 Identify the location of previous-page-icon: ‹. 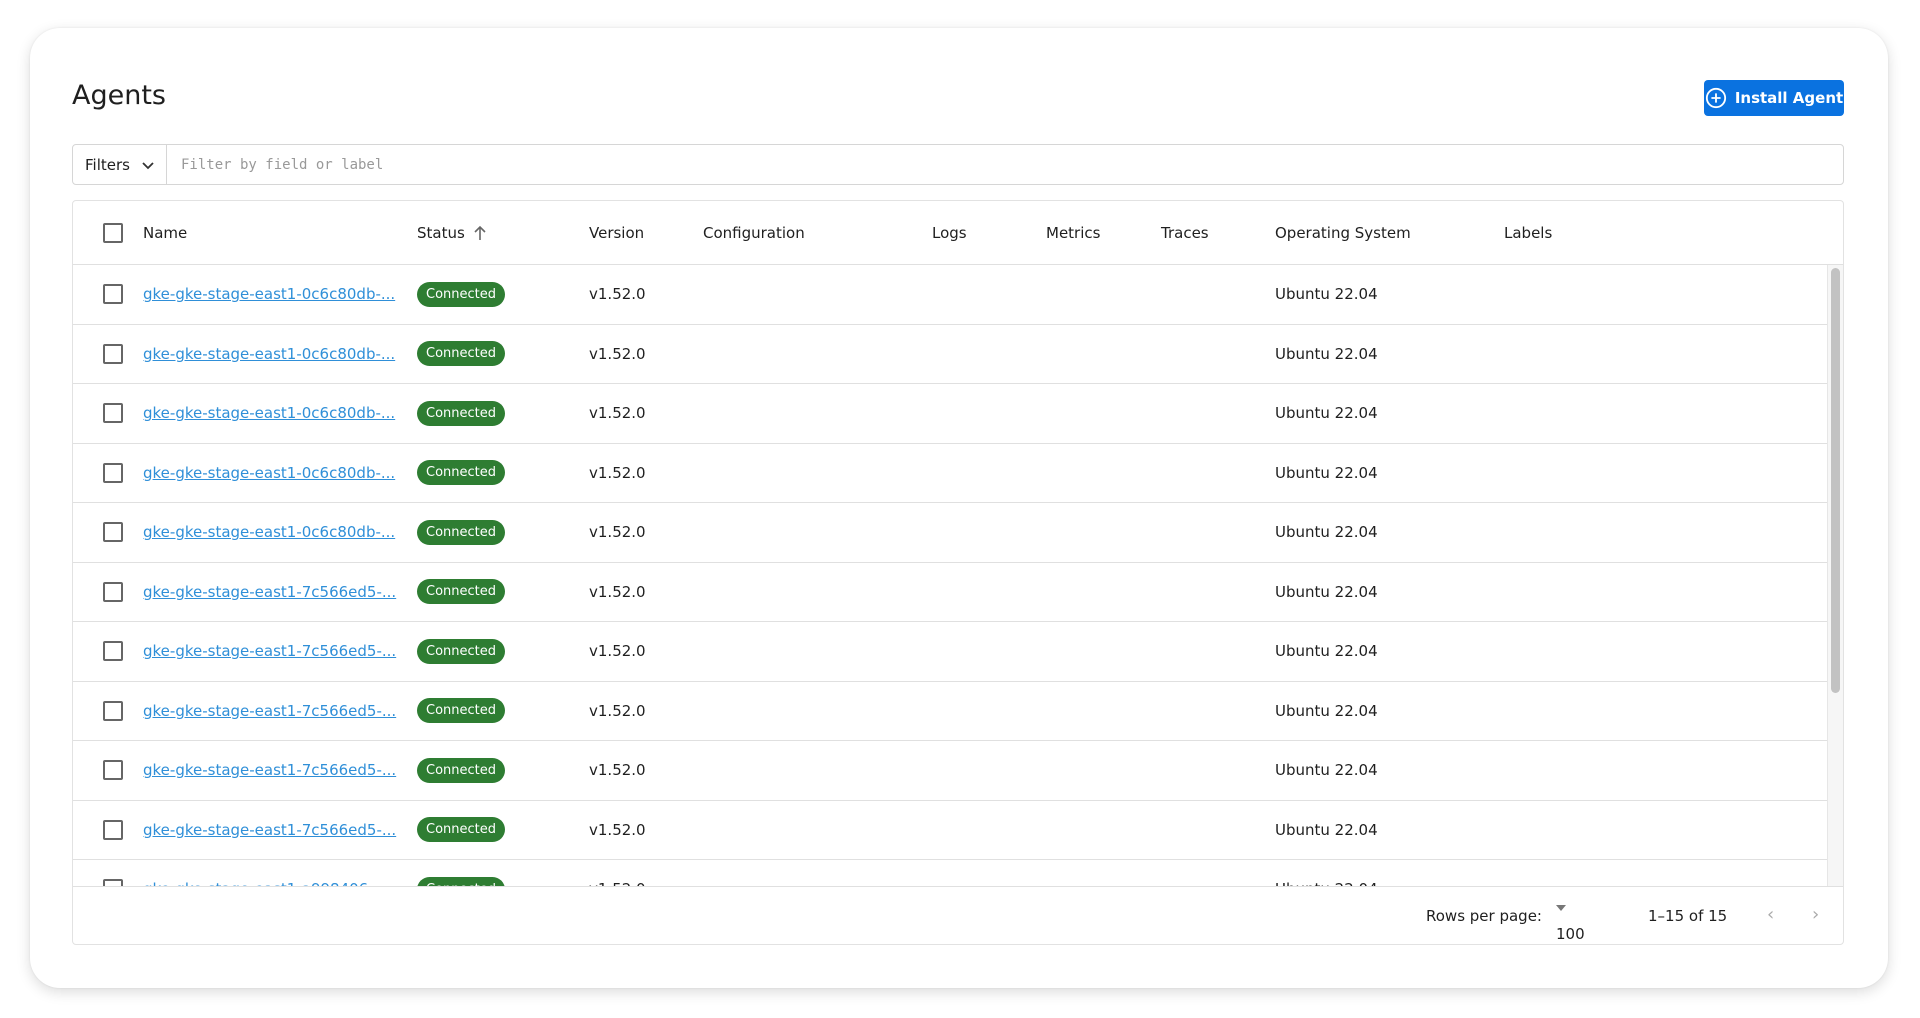
(1770, 914).